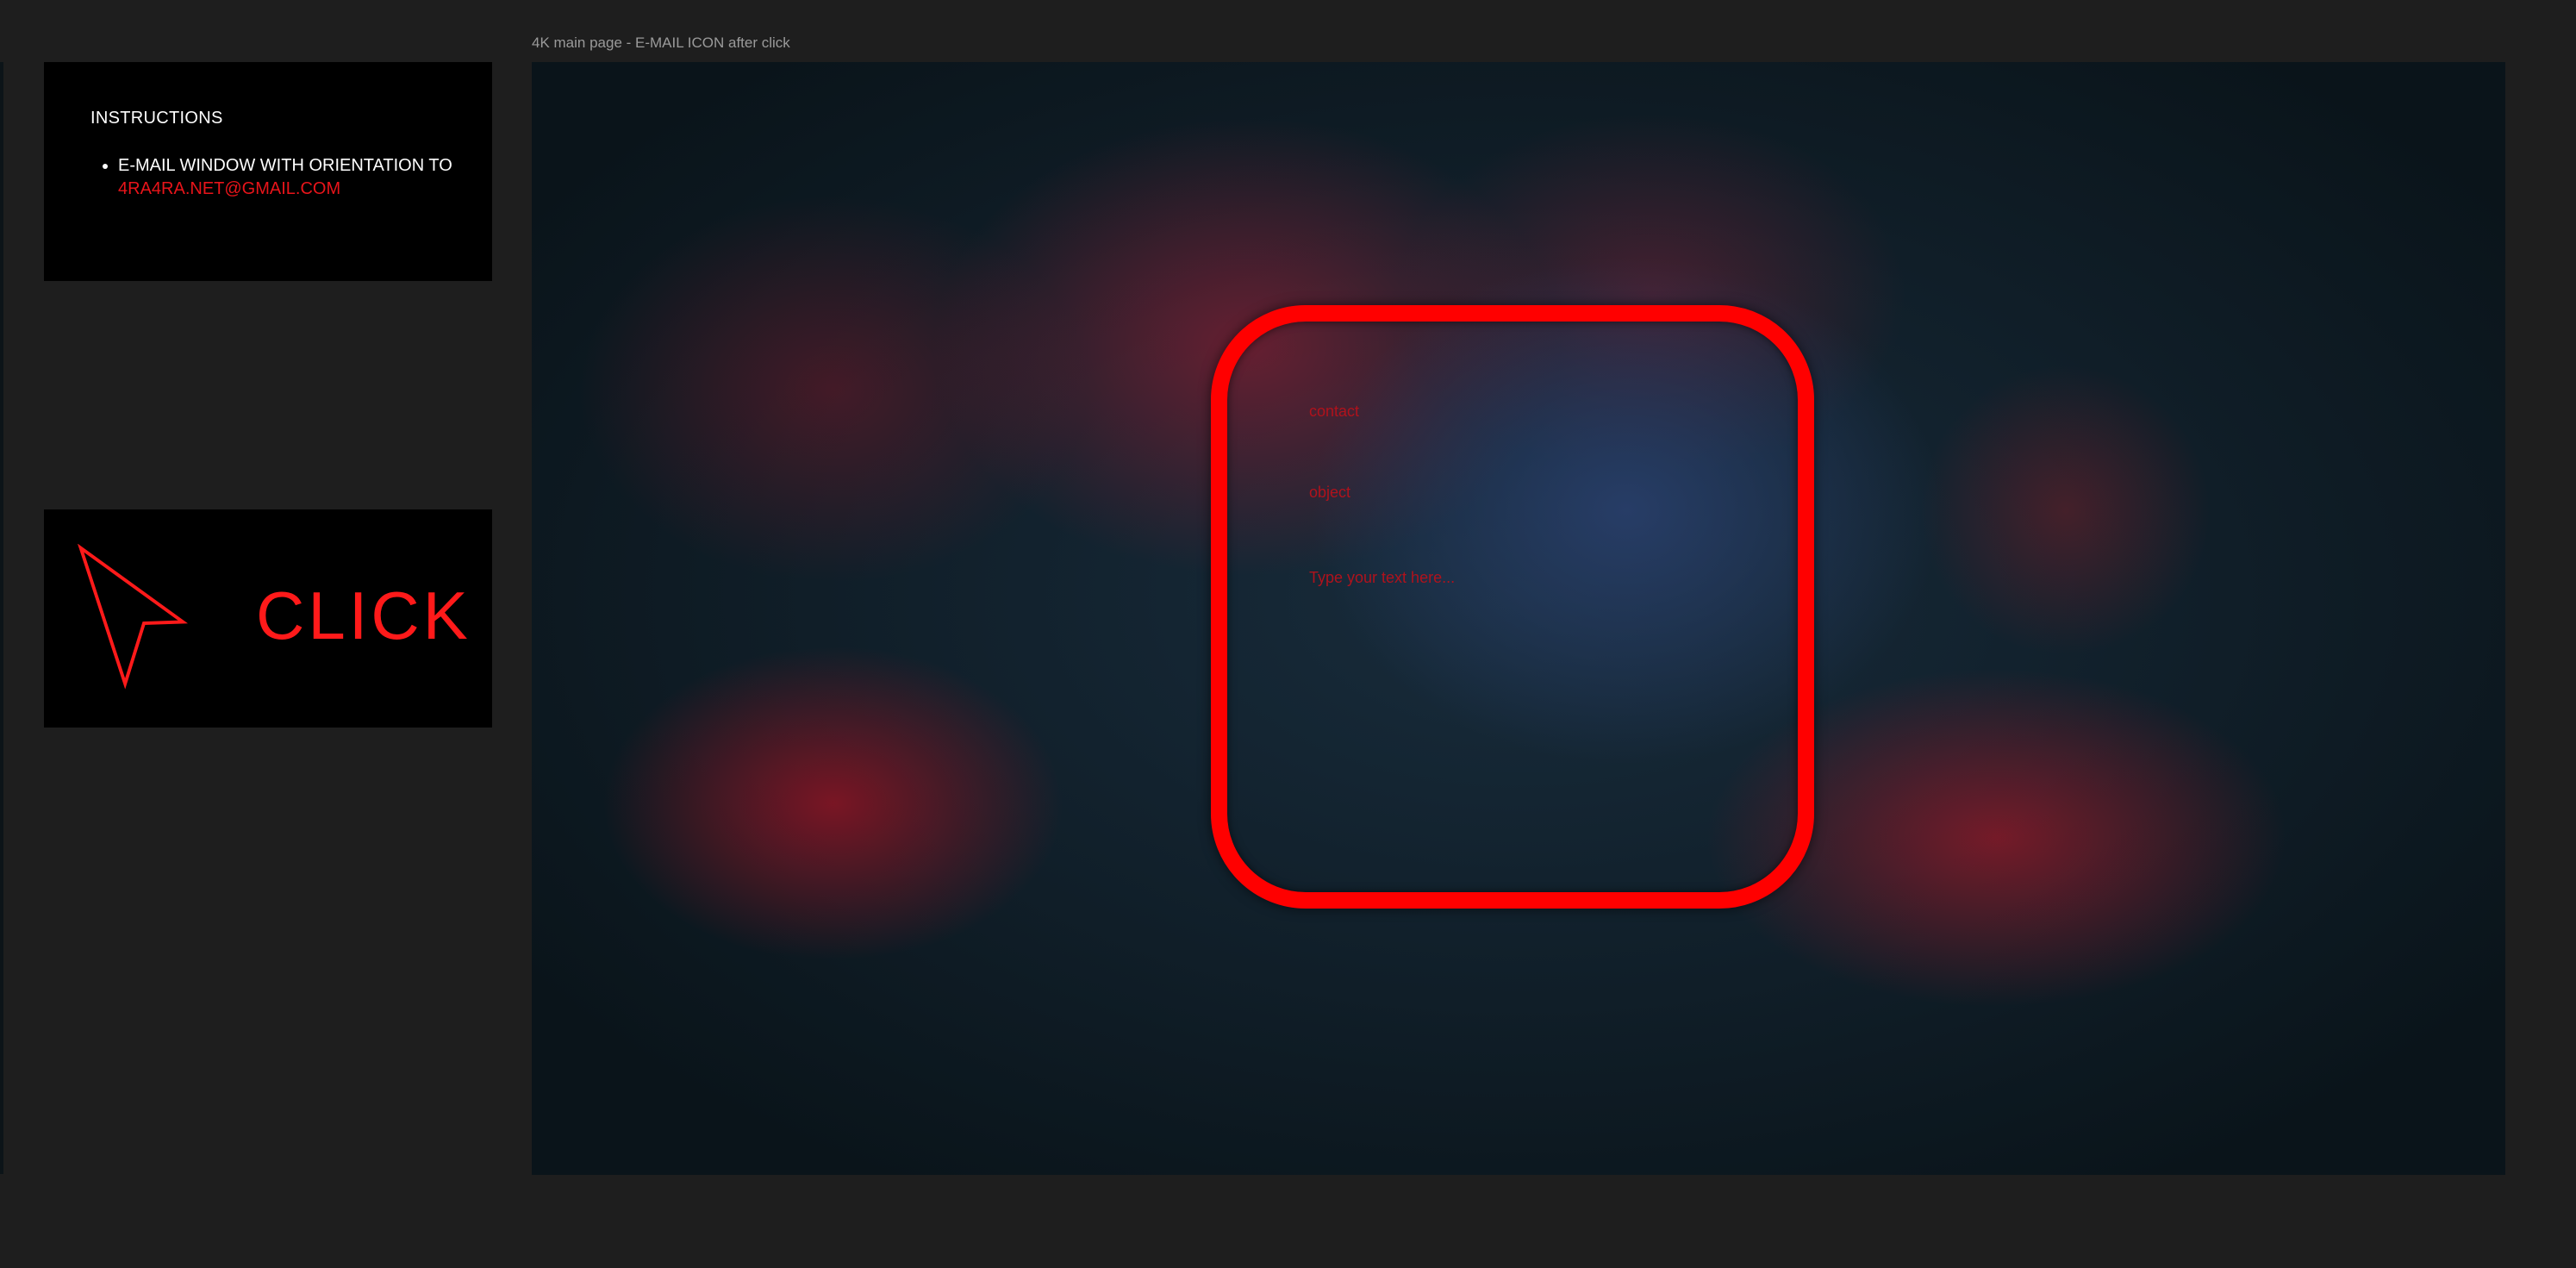  Describe the element at coordinates (661, 43) in the screenshot. I see `frame-label: 4K main page - E-MAIL ICON after click` at that location.